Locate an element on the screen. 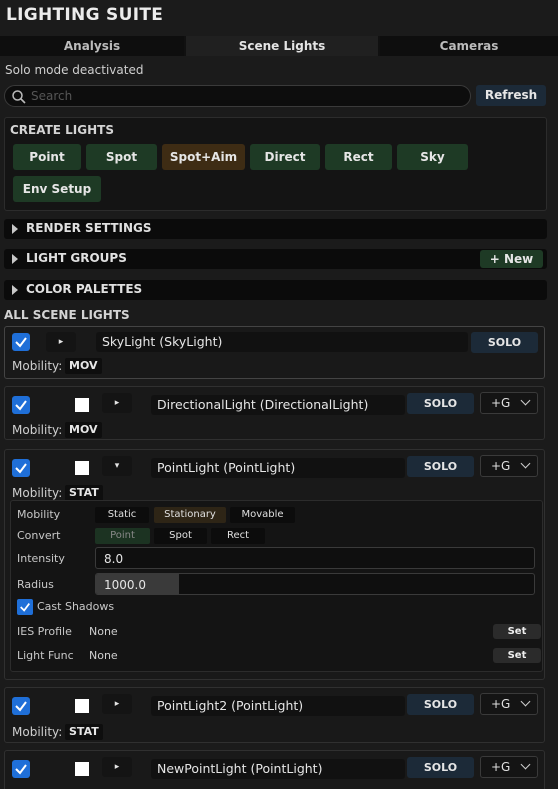 Image resolution: width=558 pixels, height=789 pixels. radius-slider: 1000.0 is located at coordinates (315, 584).